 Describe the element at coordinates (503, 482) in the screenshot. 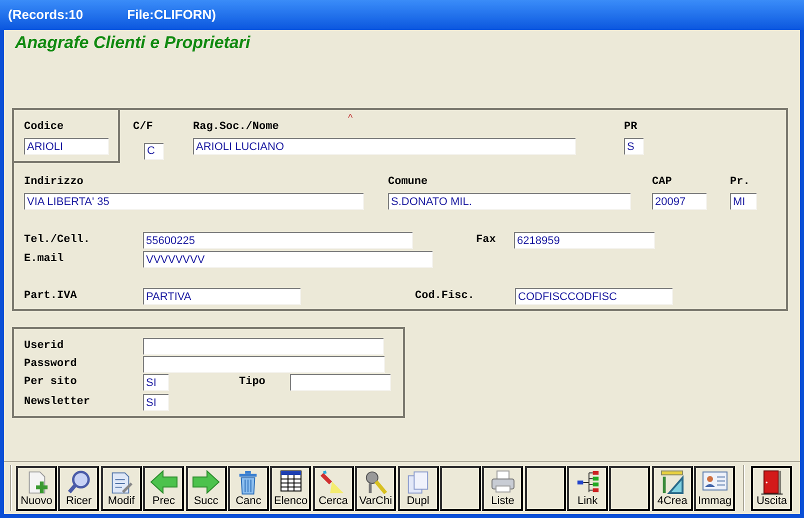

I see `printer-icon` at that location.